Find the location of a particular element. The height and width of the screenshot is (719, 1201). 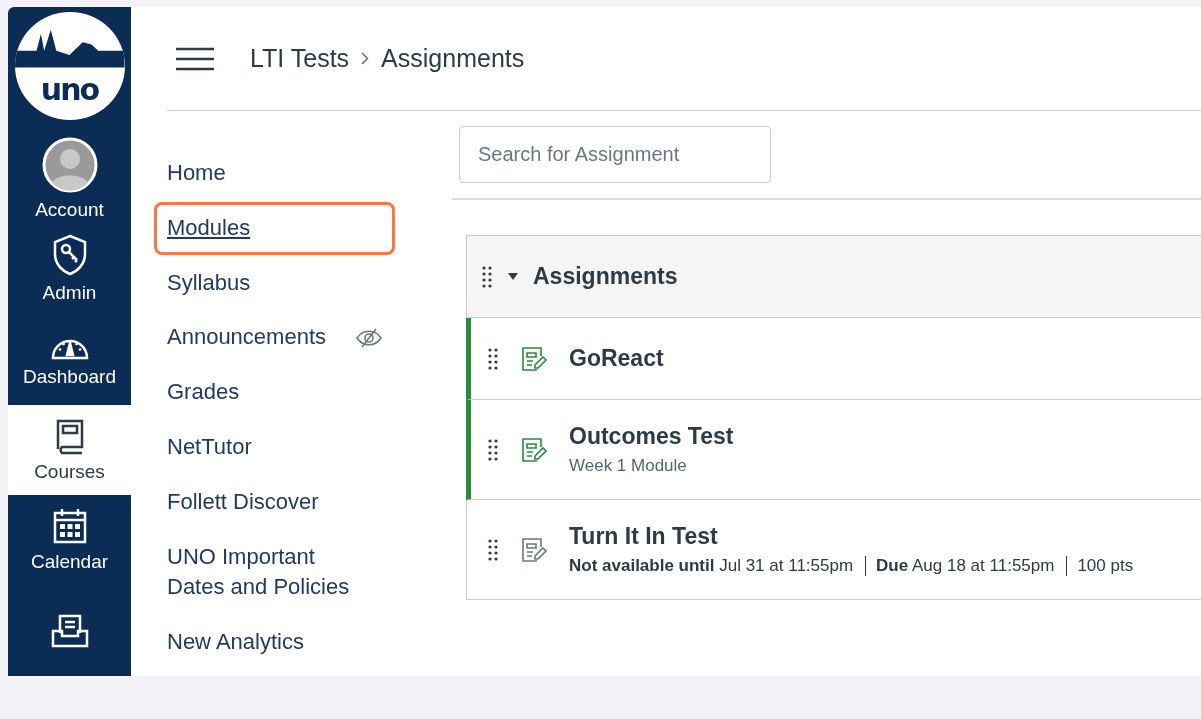

course-nav-link: Grades is located at coordinates (274, 392).